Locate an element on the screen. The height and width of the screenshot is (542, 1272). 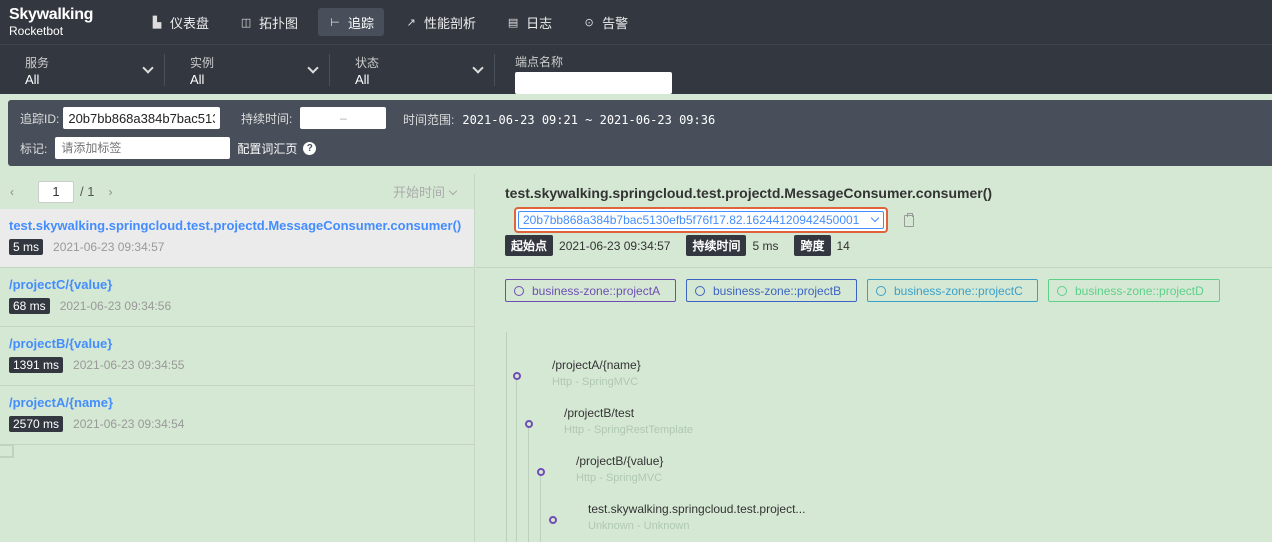
duration-input: – is located at coordinates (343, 118).